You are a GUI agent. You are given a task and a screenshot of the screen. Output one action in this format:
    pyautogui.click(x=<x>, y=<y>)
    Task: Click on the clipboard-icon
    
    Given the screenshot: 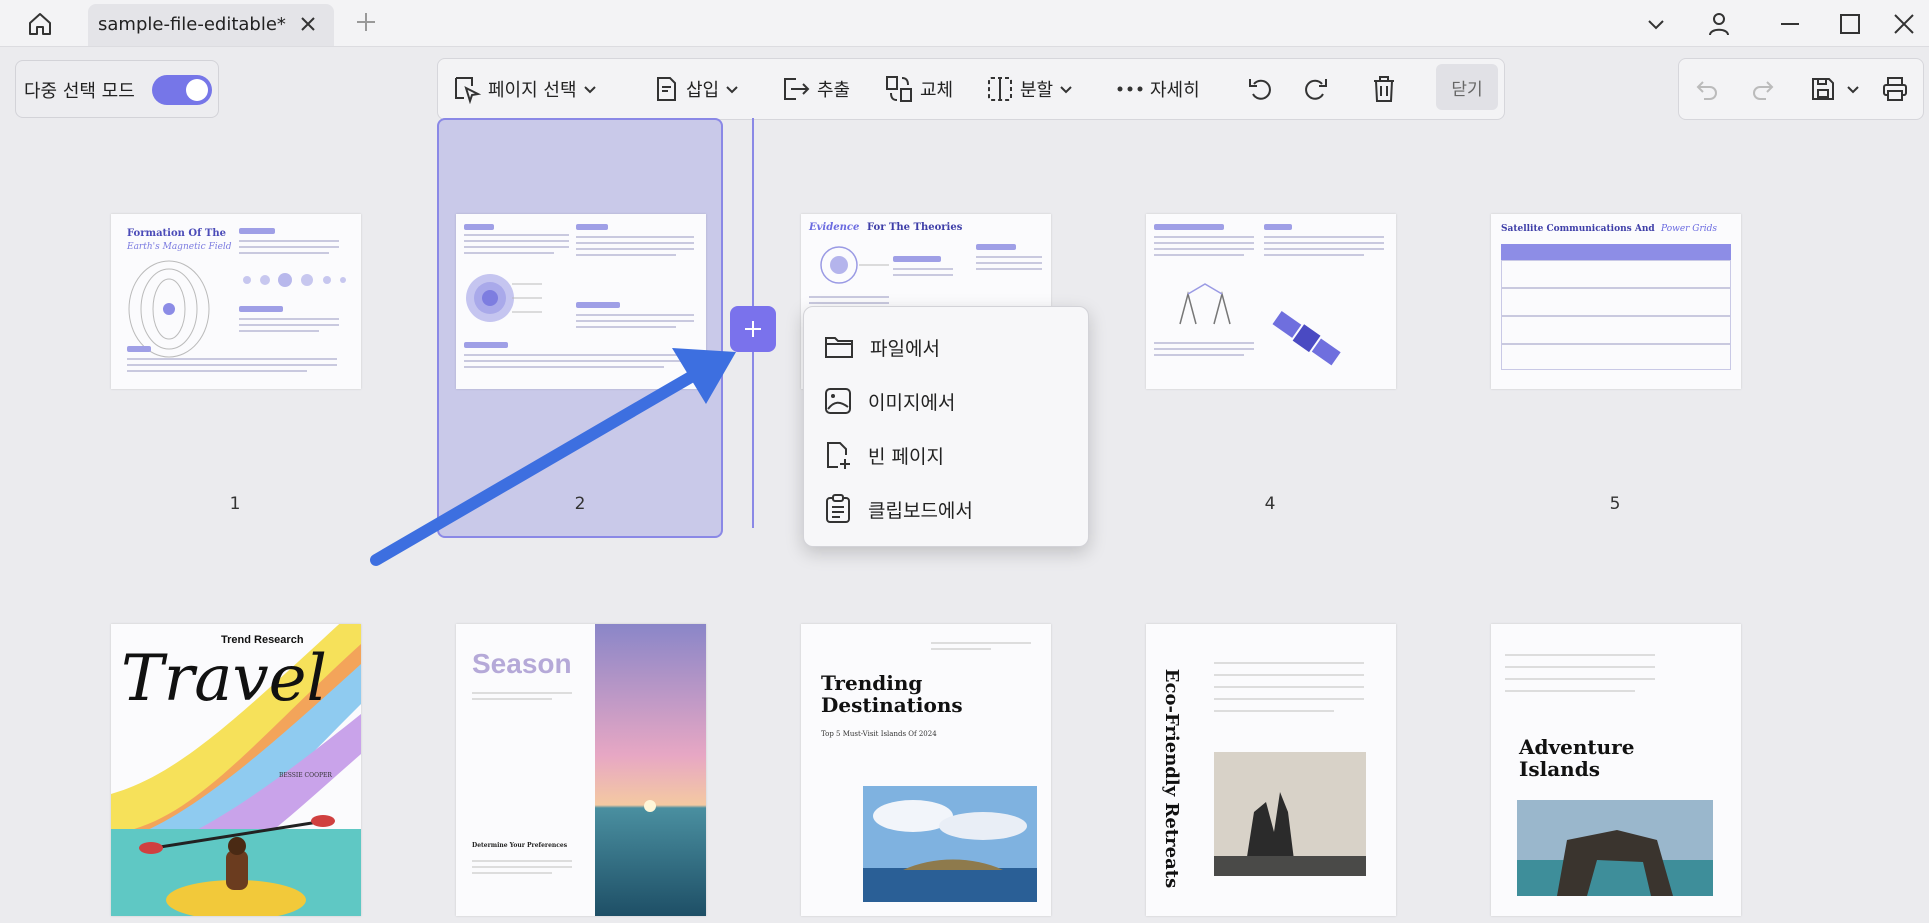 What is the action you would take?
    pyautogui.click(x=838, y=508)
    